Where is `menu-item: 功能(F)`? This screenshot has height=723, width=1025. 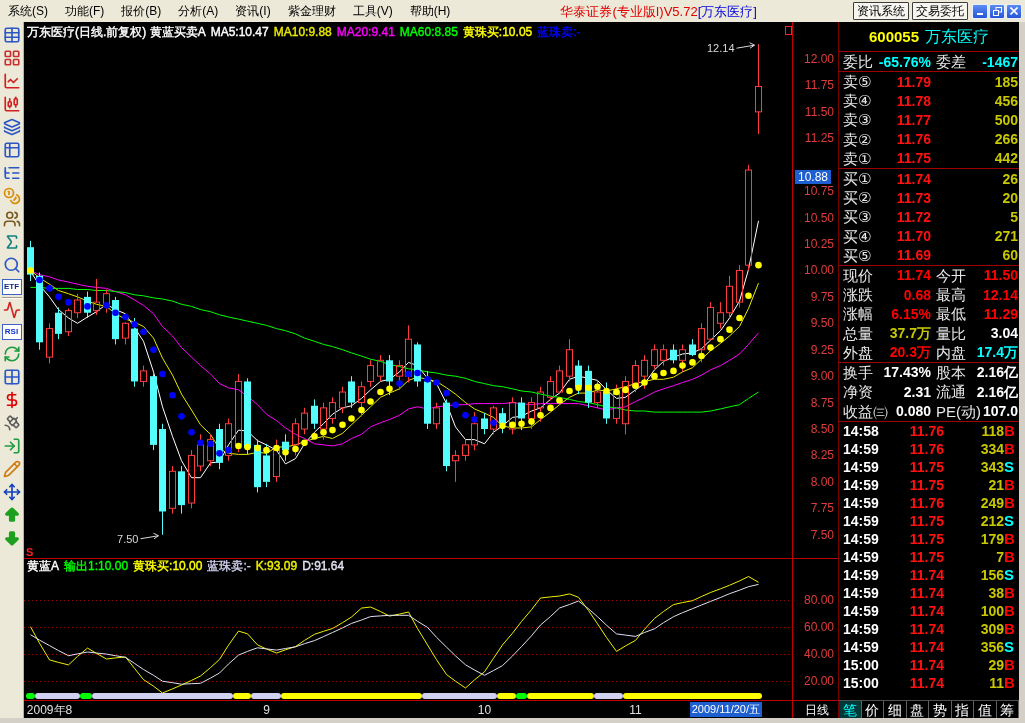
menu-item: 功能(F) is located at coordinates (85, 11).